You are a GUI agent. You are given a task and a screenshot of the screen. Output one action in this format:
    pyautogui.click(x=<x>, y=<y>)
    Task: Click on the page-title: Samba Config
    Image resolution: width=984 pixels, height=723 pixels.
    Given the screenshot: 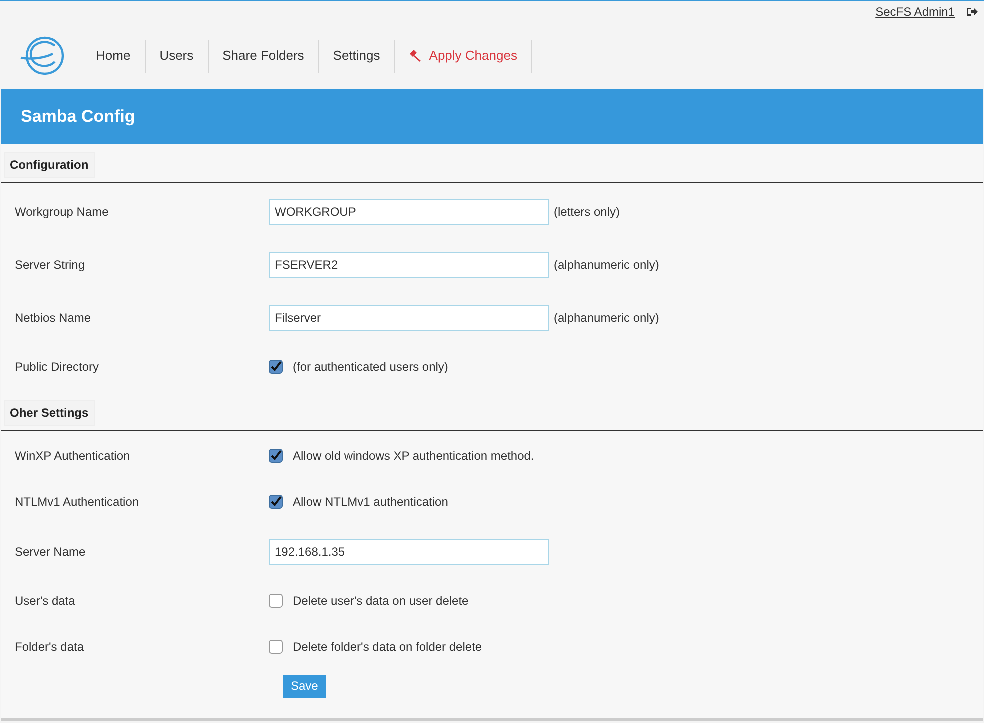 What is the action you would take?
    pyautogui.click(x=78, y=117)
    